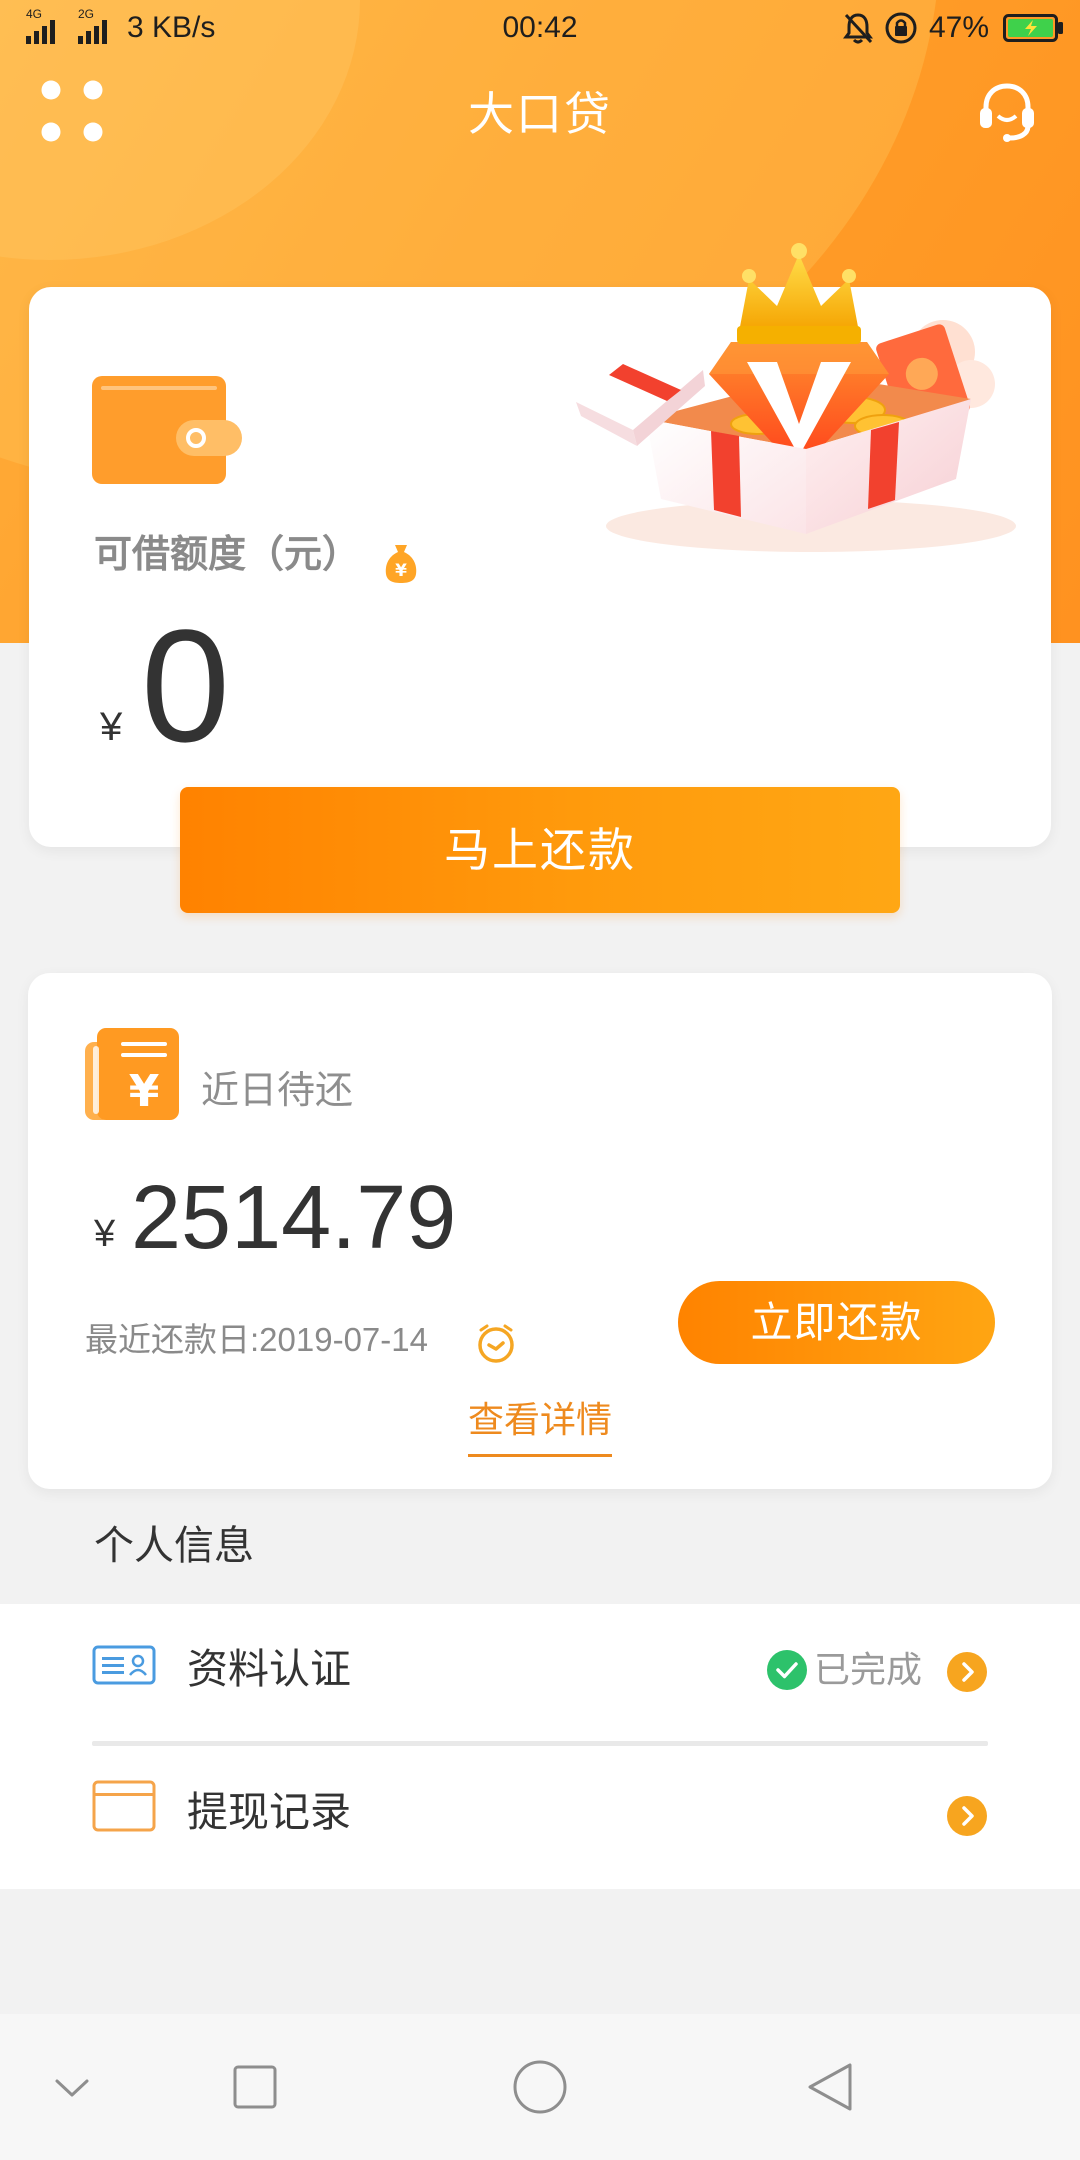 The image size is (1080, 2160). What do you see at coordinates (901, 28) in the screenshot?
I see `rotation-lock-icon` at bounding box center [901, 28].